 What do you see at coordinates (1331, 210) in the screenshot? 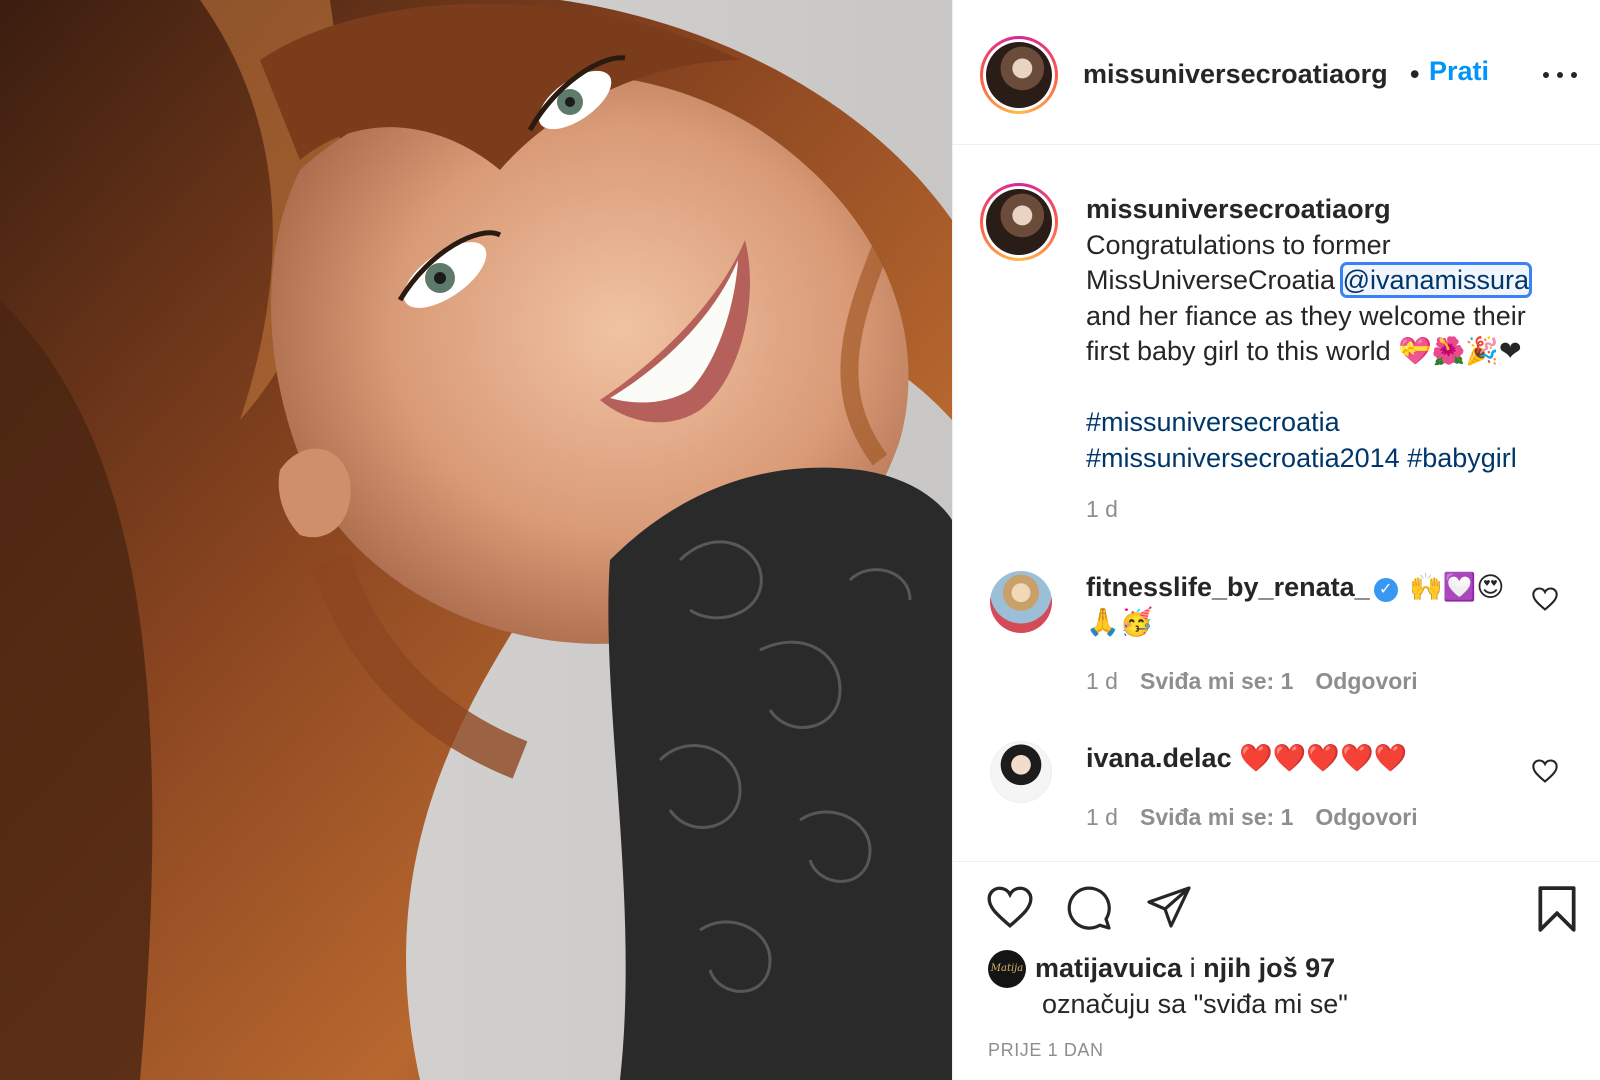
I see `caption-username: missuniversecroatiaorg` at bounding box center [1331, 210].